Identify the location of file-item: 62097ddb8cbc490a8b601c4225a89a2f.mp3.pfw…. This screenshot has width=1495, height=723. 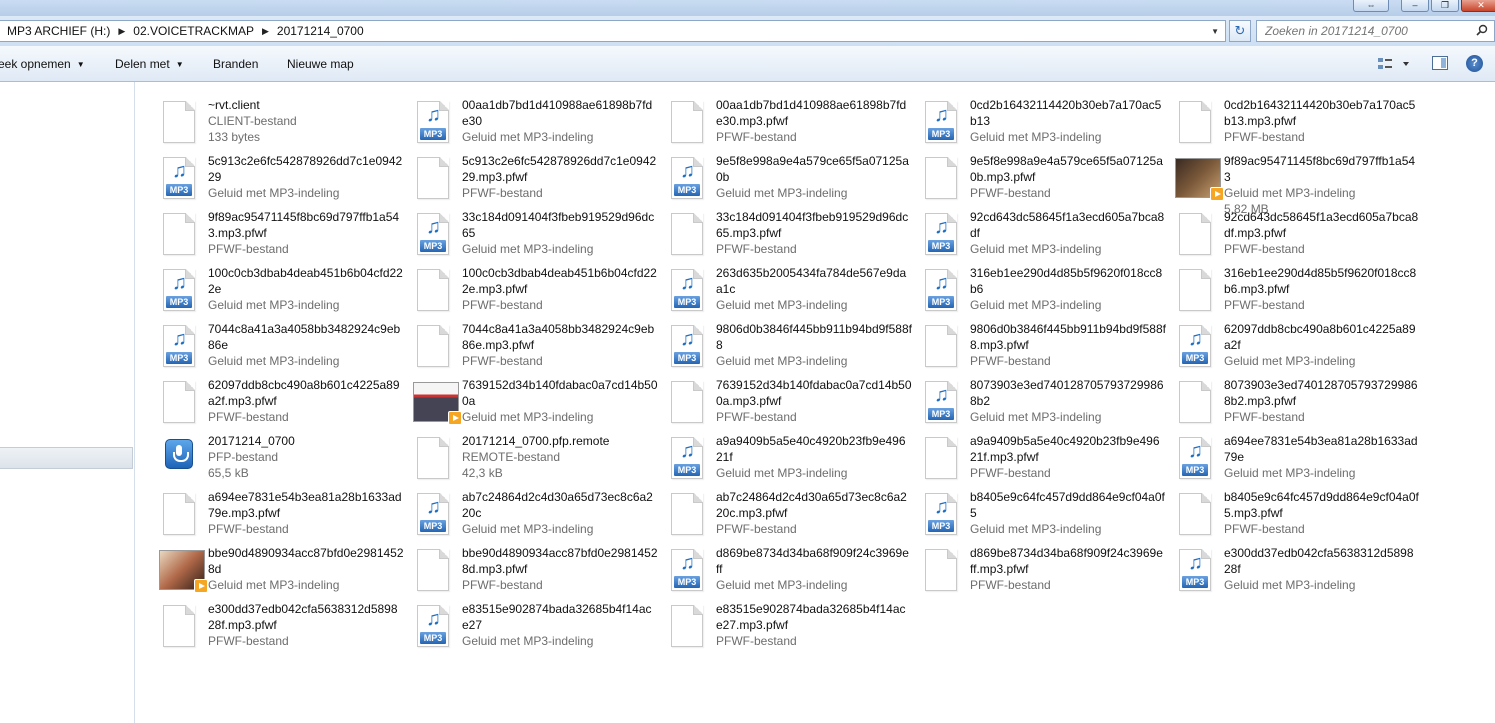
(268, 397).